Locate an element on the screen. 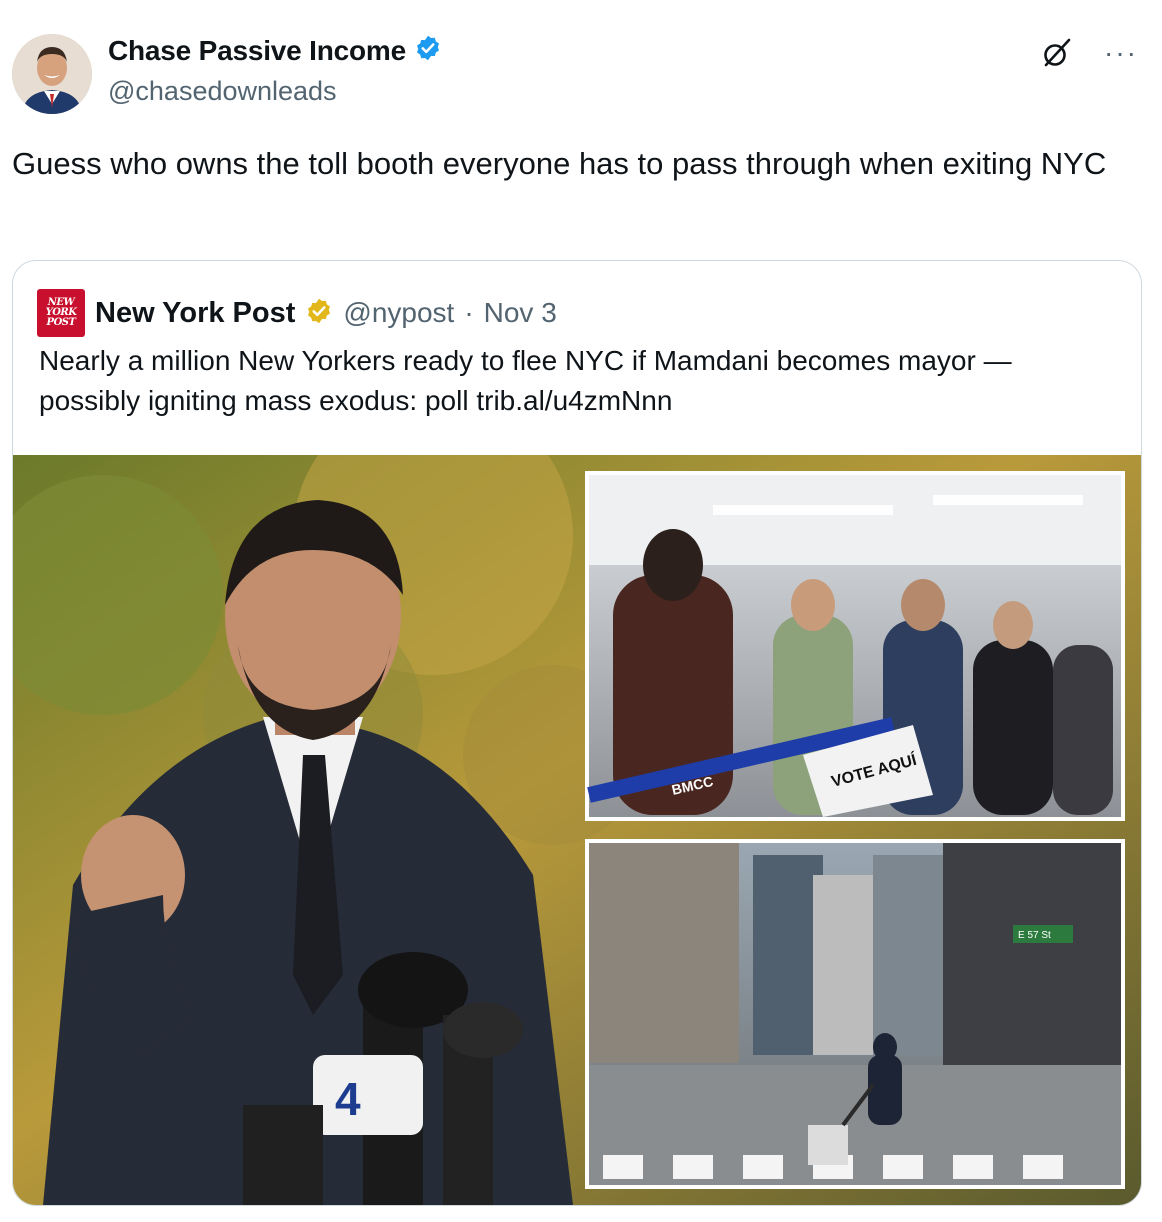  more-icon: ··· is located at coordinates (1121, 53).